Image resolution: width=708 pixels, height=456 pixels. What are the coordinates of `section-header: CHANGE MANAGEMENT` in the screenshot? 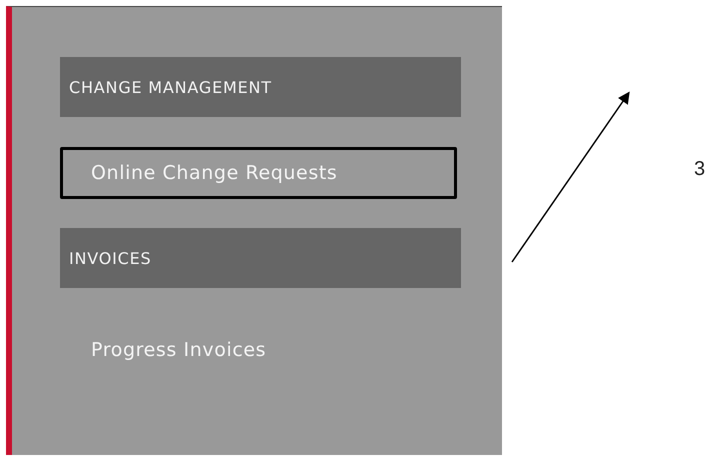 It's located at (260, 87).